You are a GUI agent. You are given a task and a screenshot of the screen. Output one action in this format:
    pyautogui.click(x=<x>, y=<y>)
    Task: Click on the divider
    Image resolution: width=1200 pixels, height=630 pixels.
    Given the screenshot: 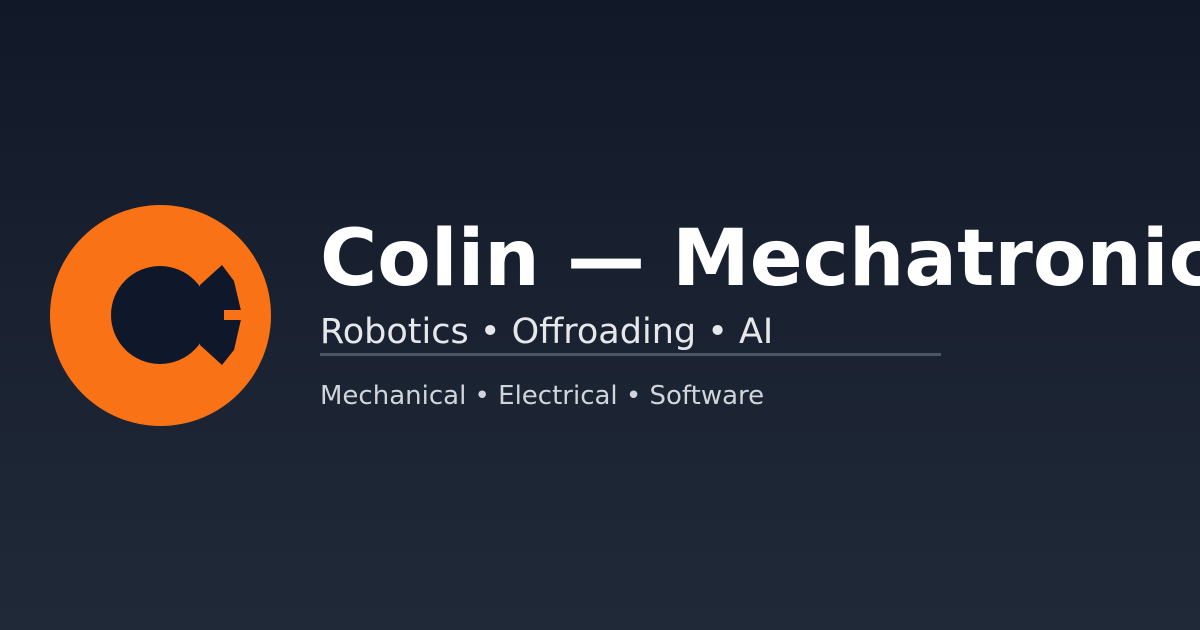 What is the action you would take?
    pyautogui.click(x=630, y=354)
    